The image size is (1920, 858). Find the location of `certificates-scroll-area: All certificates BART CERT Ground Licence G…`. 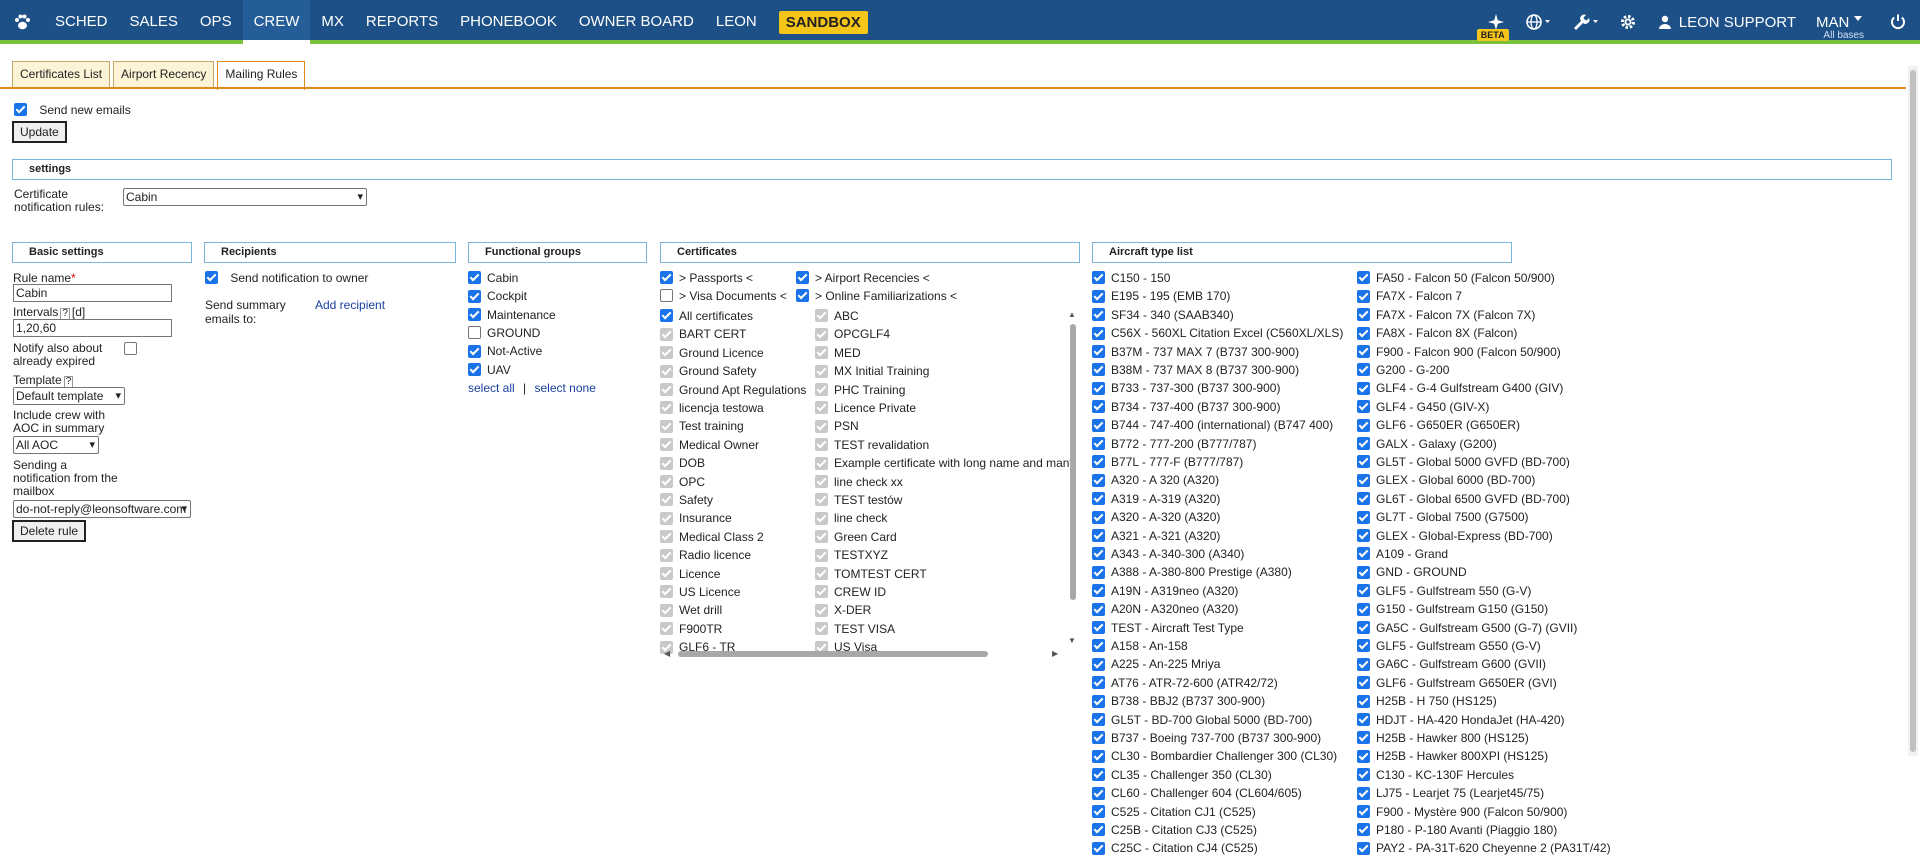

certificates-scroll-area: All certificates BART CERT Ground Licence G… is located at coordinates (870, 484).